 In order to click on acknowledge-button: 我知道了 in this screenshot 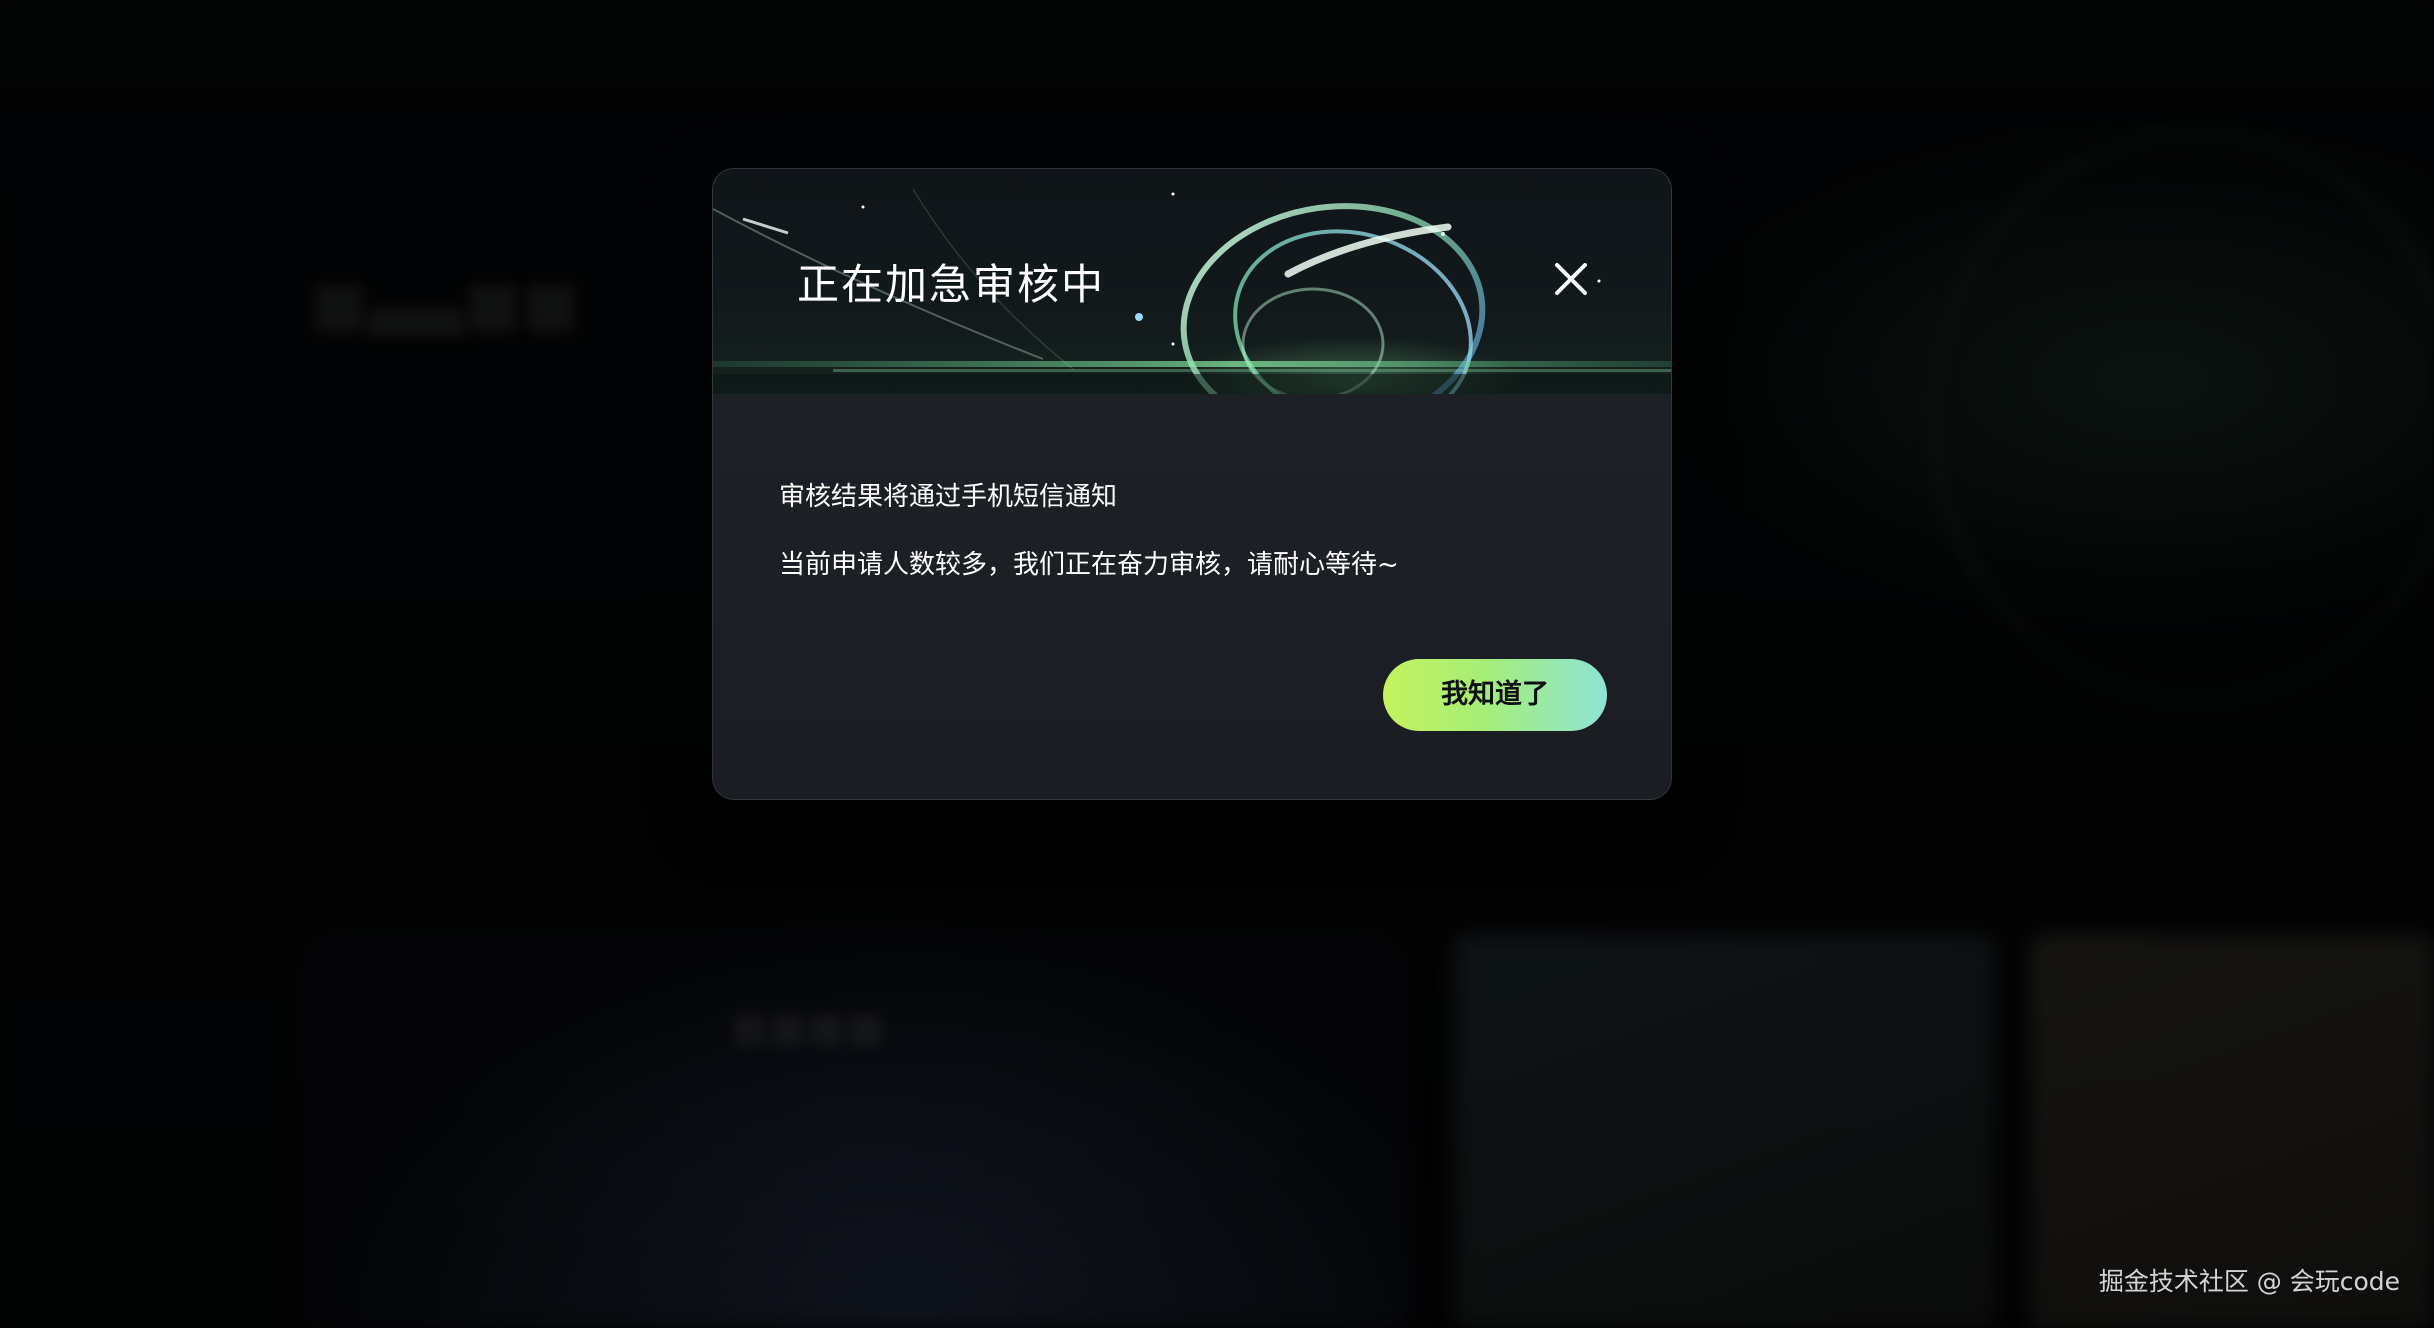, I will do `click(1495, 695)`.